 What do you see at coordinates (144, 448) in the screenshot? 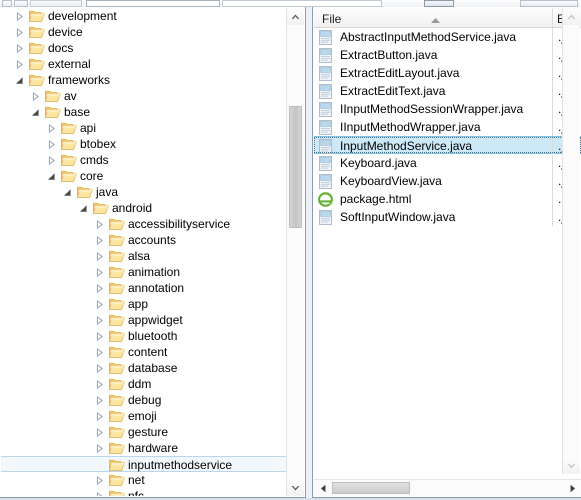
I see `tree-item-hardware: hardware` at bounding box center [144, 448].